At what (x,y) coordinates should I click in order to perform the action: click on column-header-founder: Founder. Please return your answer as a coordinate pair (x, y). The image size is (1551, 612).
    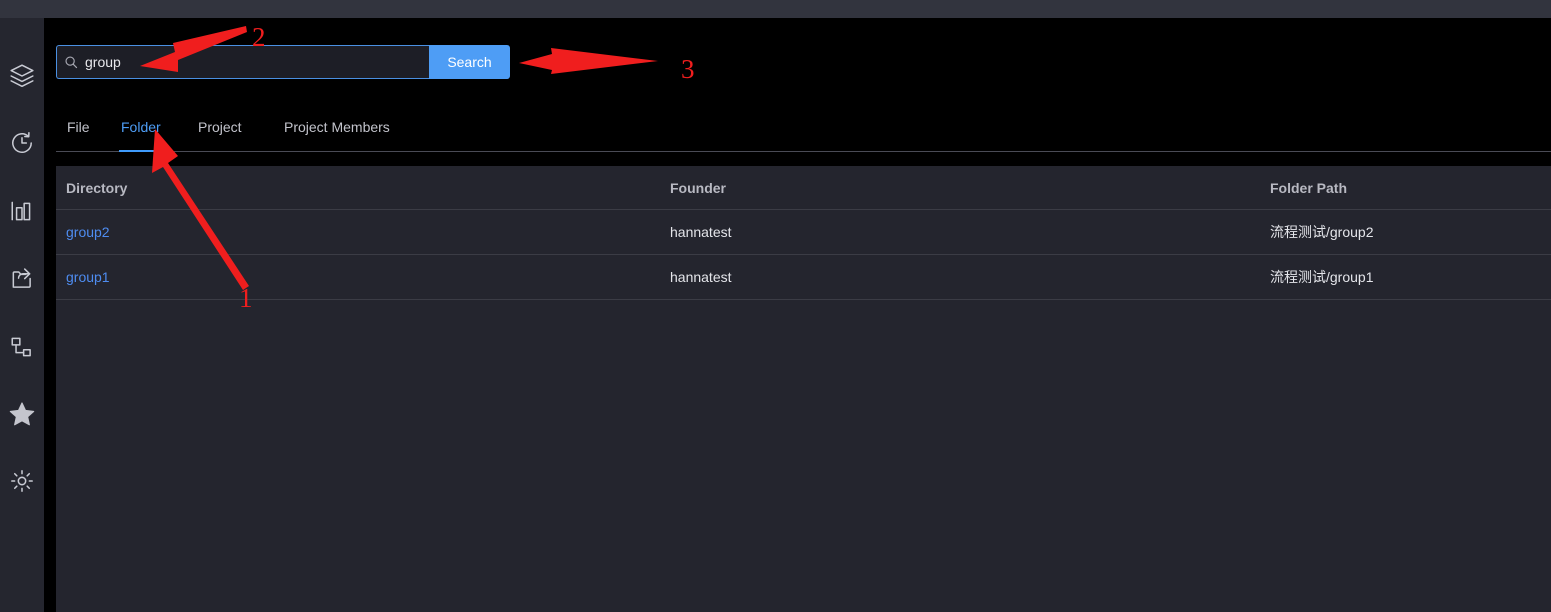
    Looking at the image, I should click on (698, 187).